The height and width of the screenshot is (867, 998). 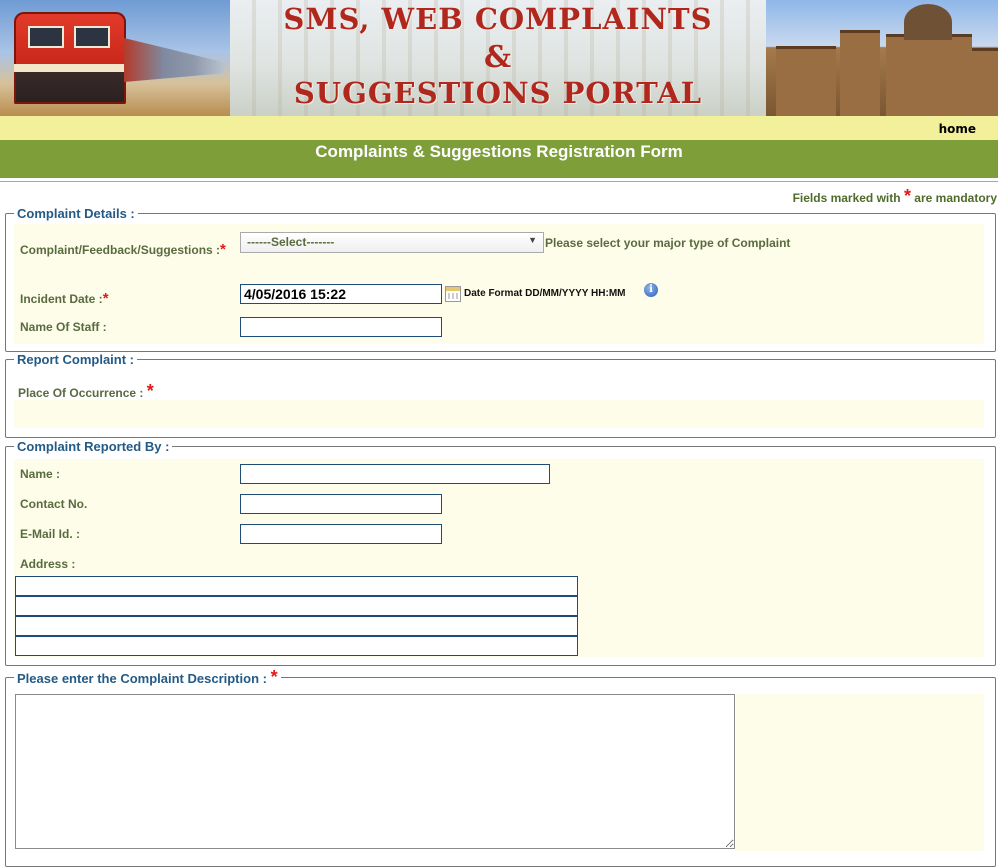 What do you see at coordinates (985, 82) in the screenshot?
I see `station-wing-right` at bounding box center [985, 82].